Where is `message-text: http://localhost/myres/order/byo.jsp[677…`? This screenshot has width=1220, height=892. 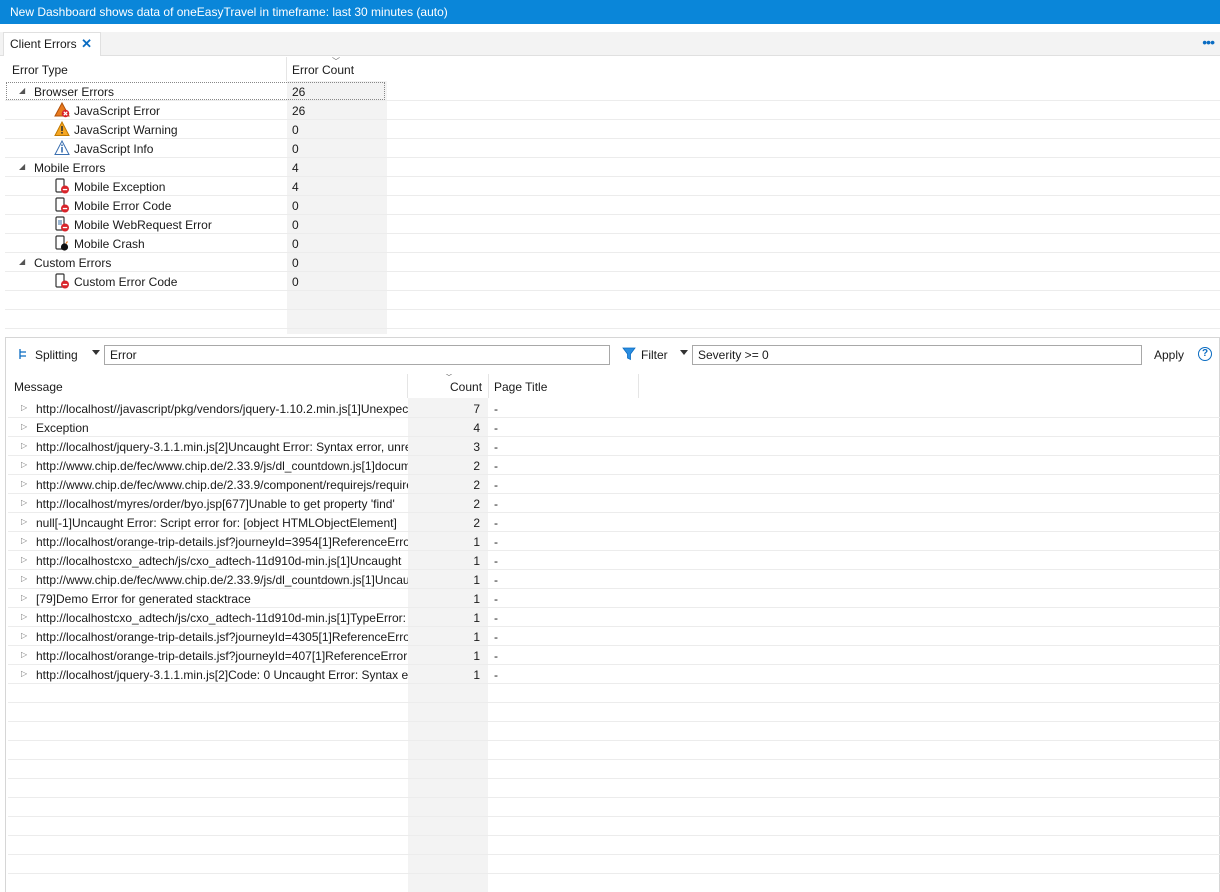
message-text: http://localhost/myres/order/byo.jsp[677… is located at coordinates (215, 504).